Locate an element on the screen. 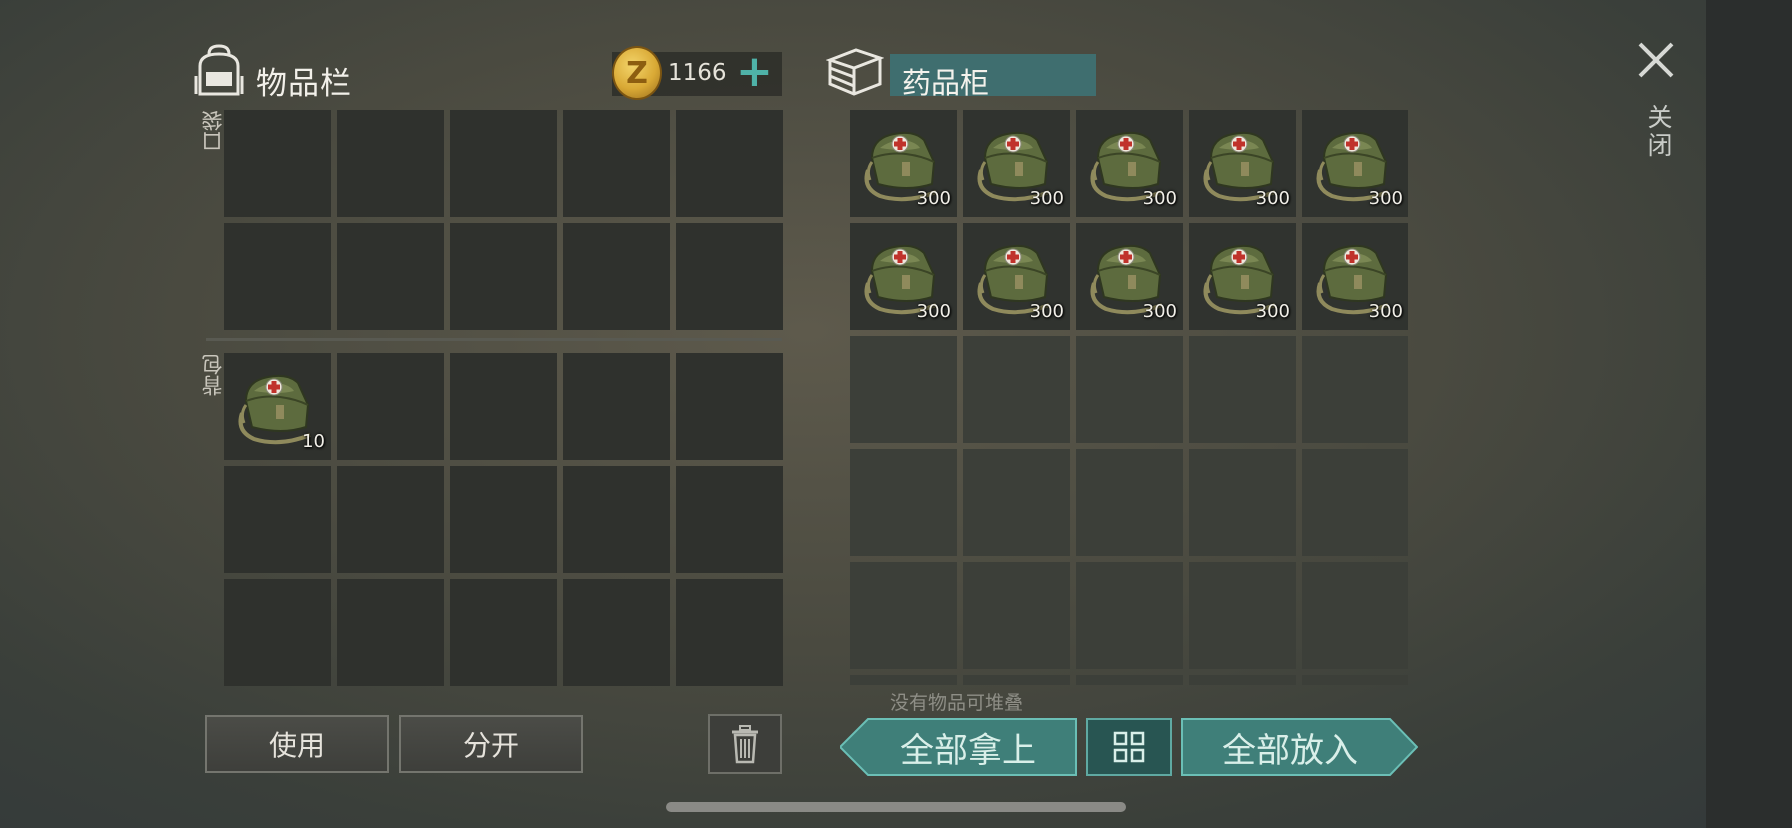 This screenshot has height=828, width=1792. cabinet-title: 药品柜 is located at coordinates (946, 83).